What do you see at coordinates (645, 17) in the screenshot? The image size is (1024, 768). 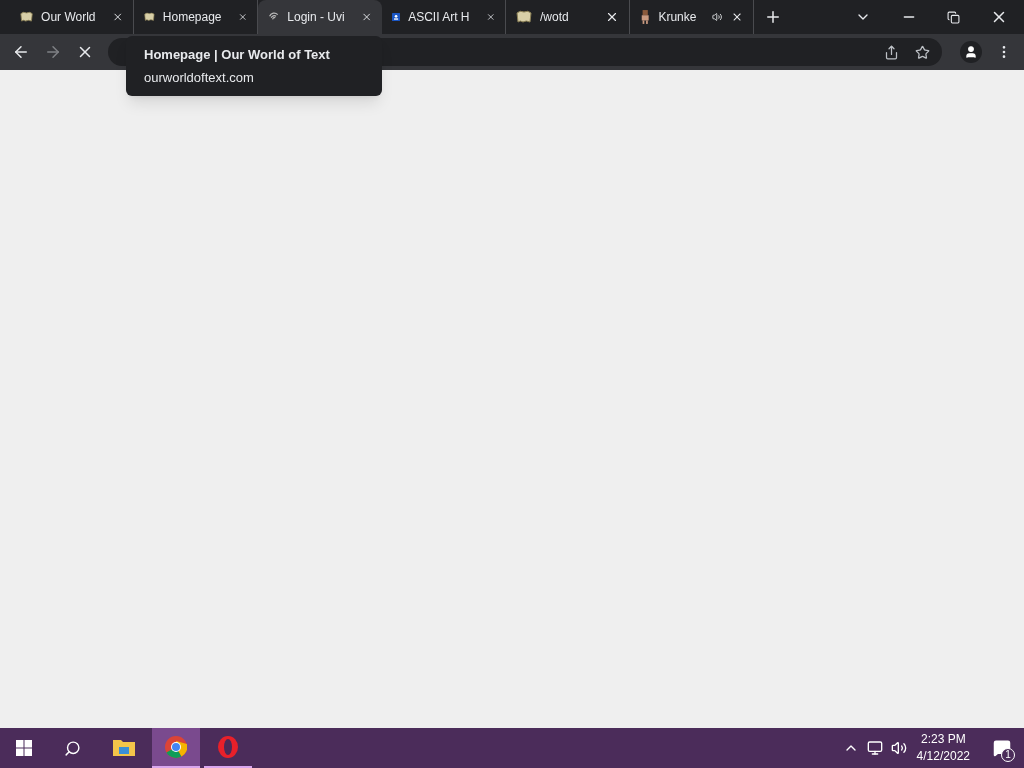 I see `figure-icon` at bounding box center [645, 17].